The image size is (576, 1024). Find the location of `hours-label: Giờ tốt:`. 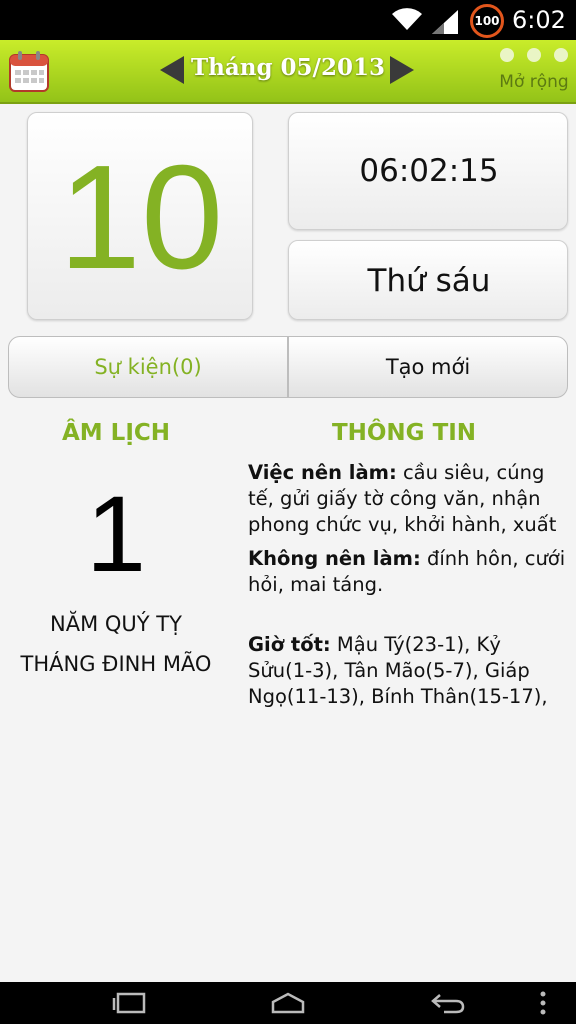

hours-label: Giờ tốt: is located at coordinates (289, 644).